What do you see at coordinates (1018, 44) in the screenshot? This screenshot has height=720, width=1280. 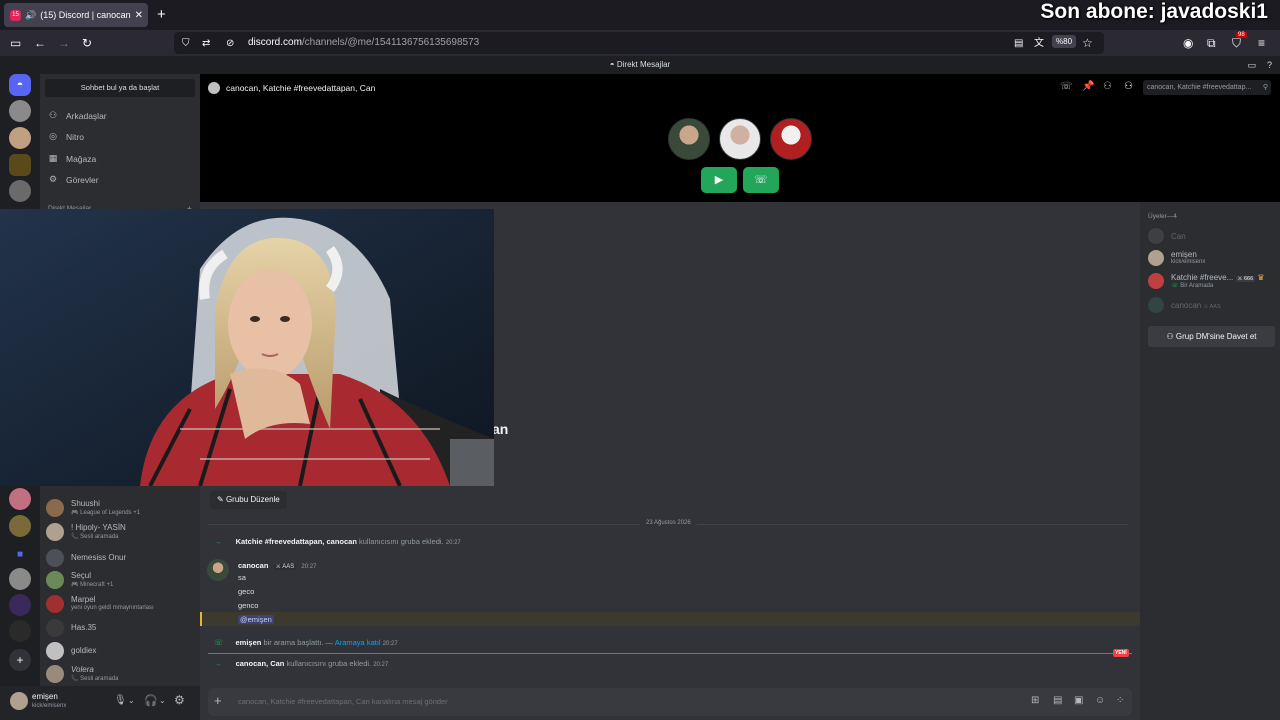 I see `reader-mode-icon: ▤` at bounding box center [1018, 44].